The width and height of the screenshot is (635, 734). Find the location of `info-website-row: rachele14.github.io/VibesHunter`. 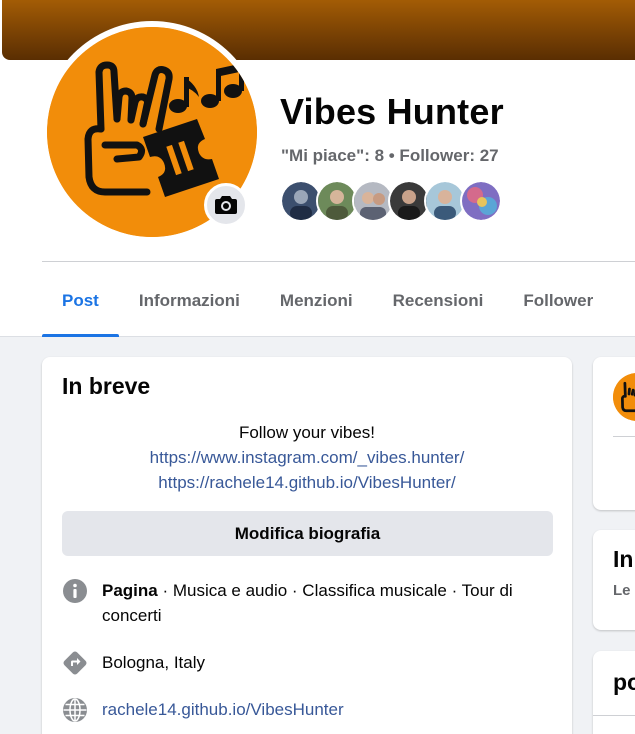

info-website-row: rachele14.github.io/VibesHunter is located at coordinates (307, 710).